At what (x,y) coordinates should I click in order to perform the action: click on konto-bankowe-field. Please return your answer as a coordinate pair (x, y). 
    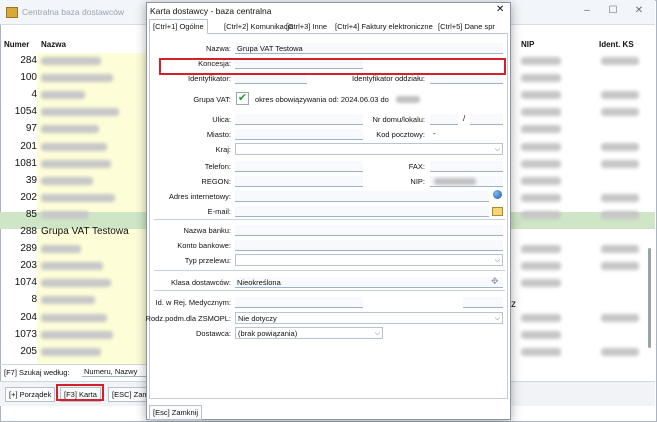
    Looking at the image, I should click on (369, 245).